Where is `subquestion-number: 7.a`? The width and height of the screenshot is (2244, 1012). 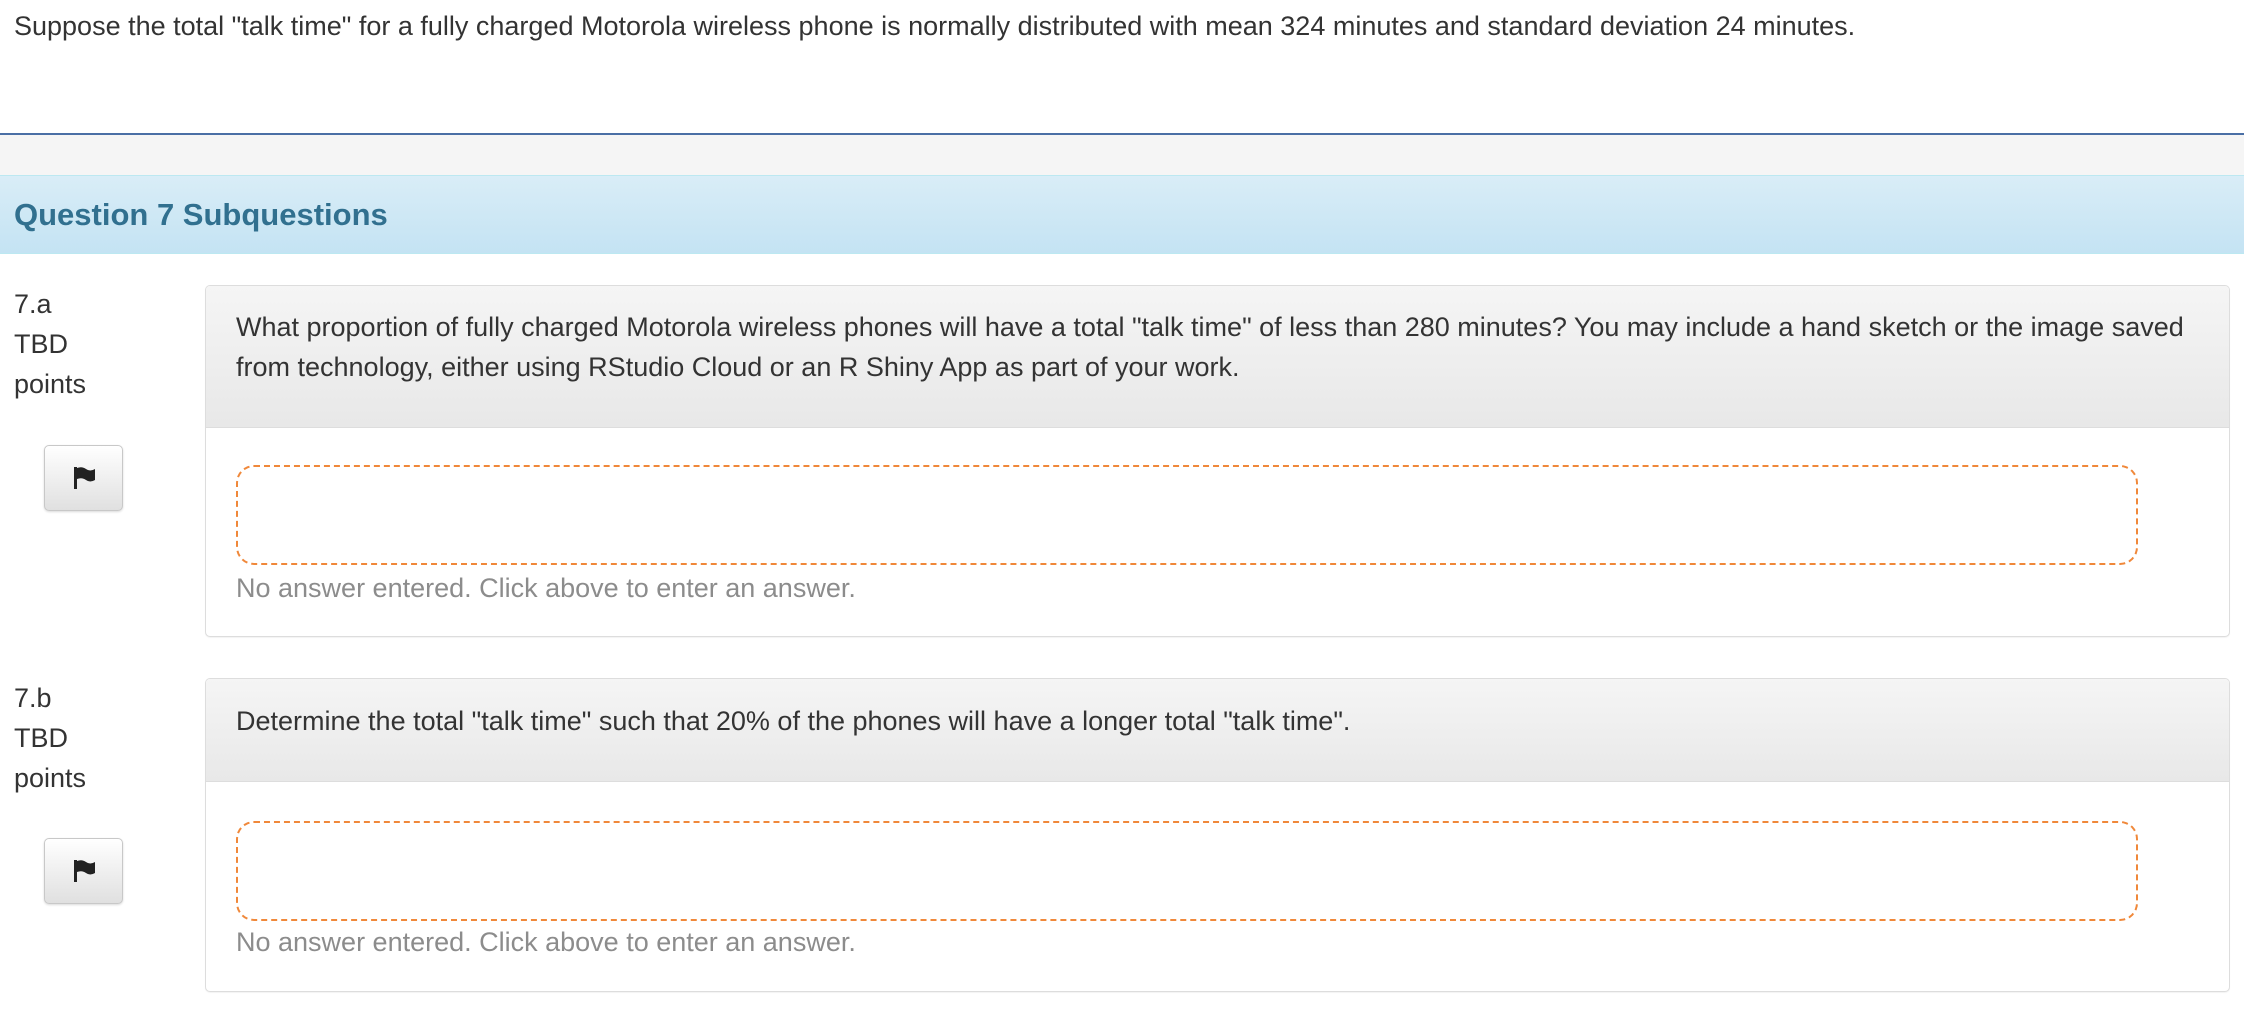 subquestion-number: 7.a is located at coordinates (33, 304).